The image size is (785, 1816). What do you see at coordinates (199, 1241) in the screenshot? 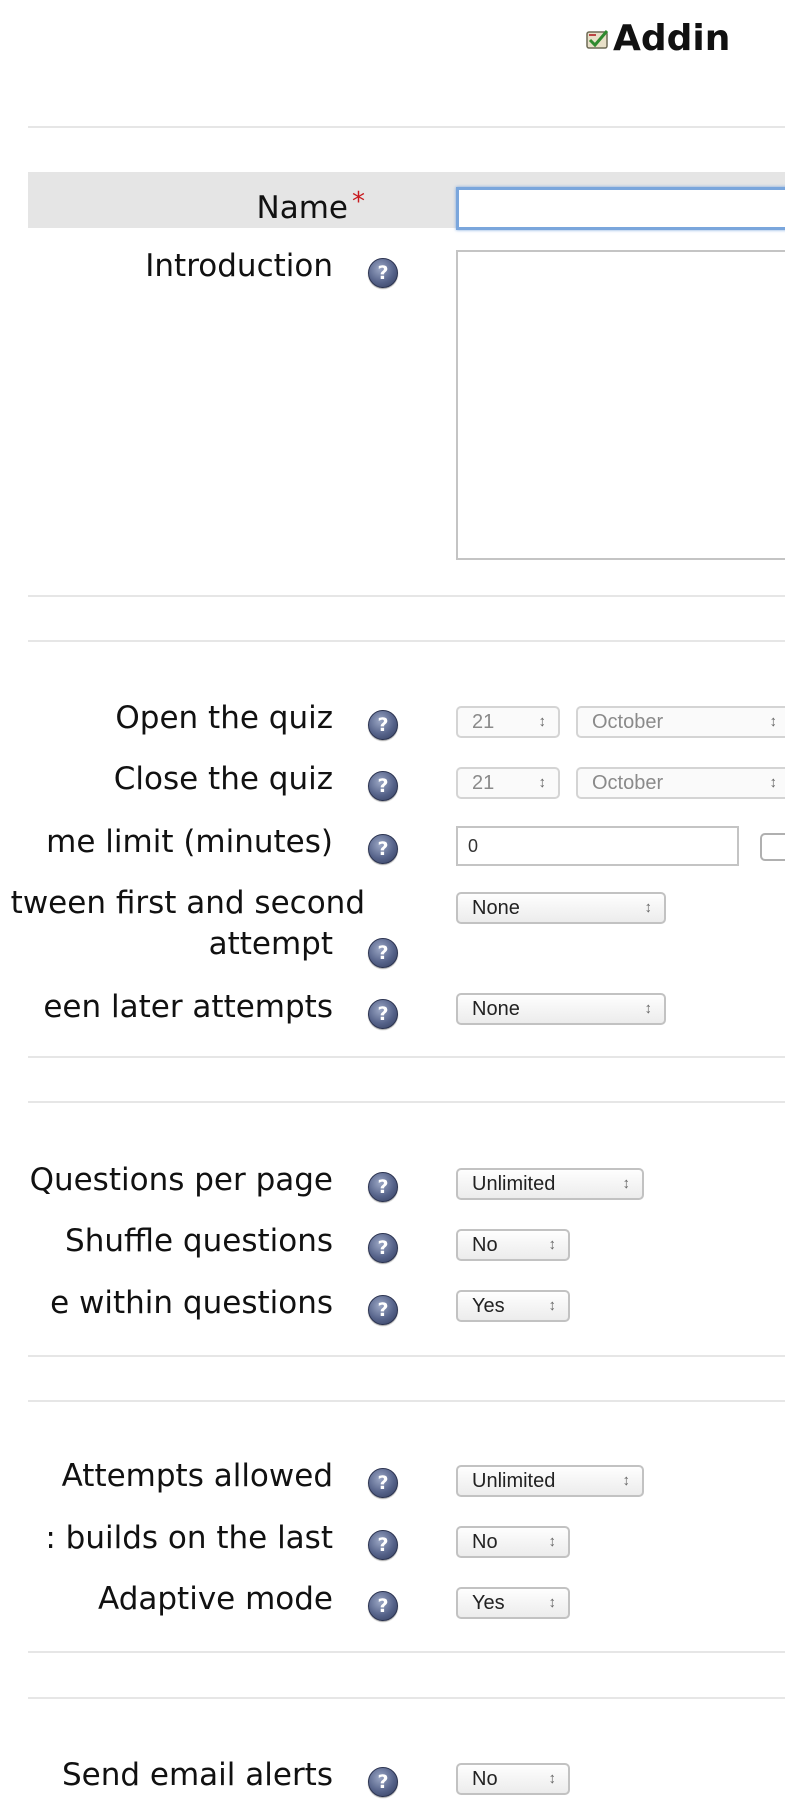
I see `shuffle-questions-label: Shuffle questions` at bounding box center [199, 1241].